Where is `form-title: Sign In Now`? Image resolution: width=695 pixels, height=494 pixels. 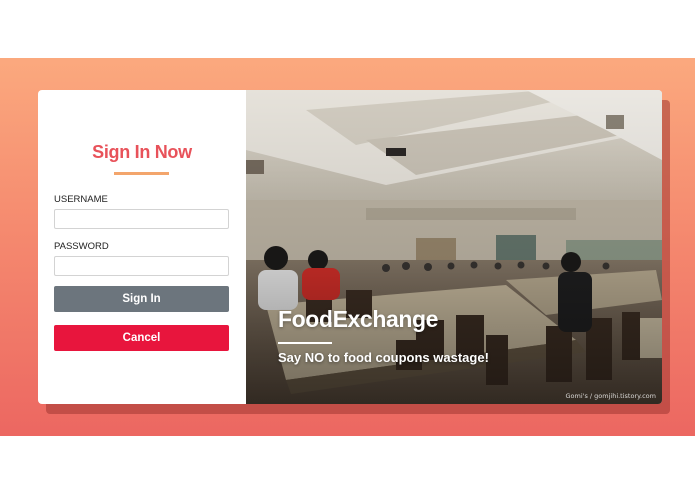 form-title: Sign In Now is located at coordinates (142, 152).